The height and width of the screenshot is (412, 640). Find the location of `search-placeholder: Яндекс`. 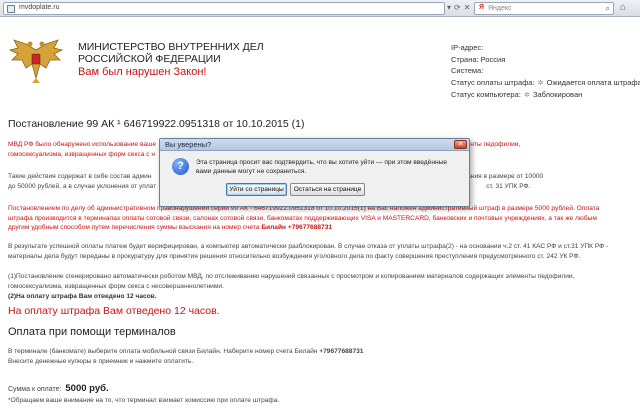

search-placeholder: Яндекс is located at coordinates (500, 8).